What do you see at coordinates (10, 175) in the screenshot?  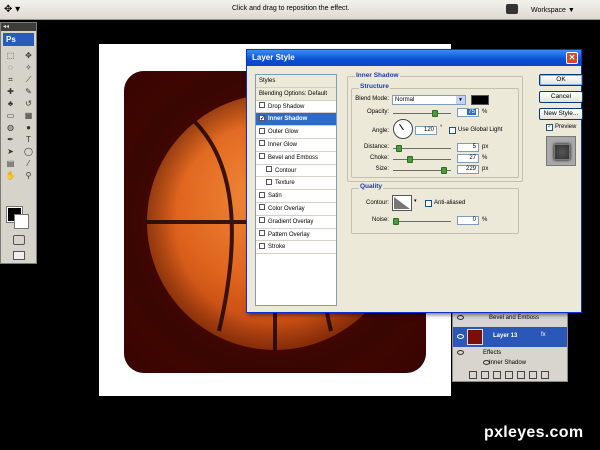 I see `hand-tool-icon: ✋` at bounding box center [10, 175].